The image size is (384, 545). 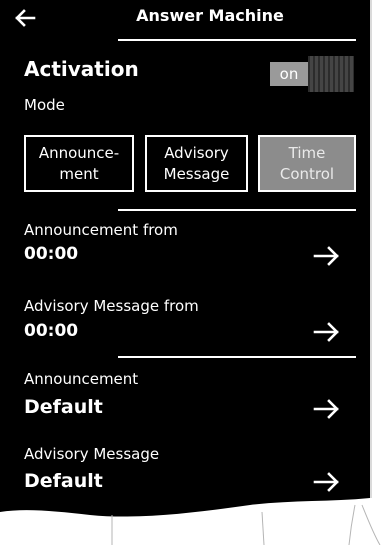 What do you see at coordinates (101, 230) in the screenshot?
I see `announcement-from-label: Announcement from` at bounding box center [101, 230].